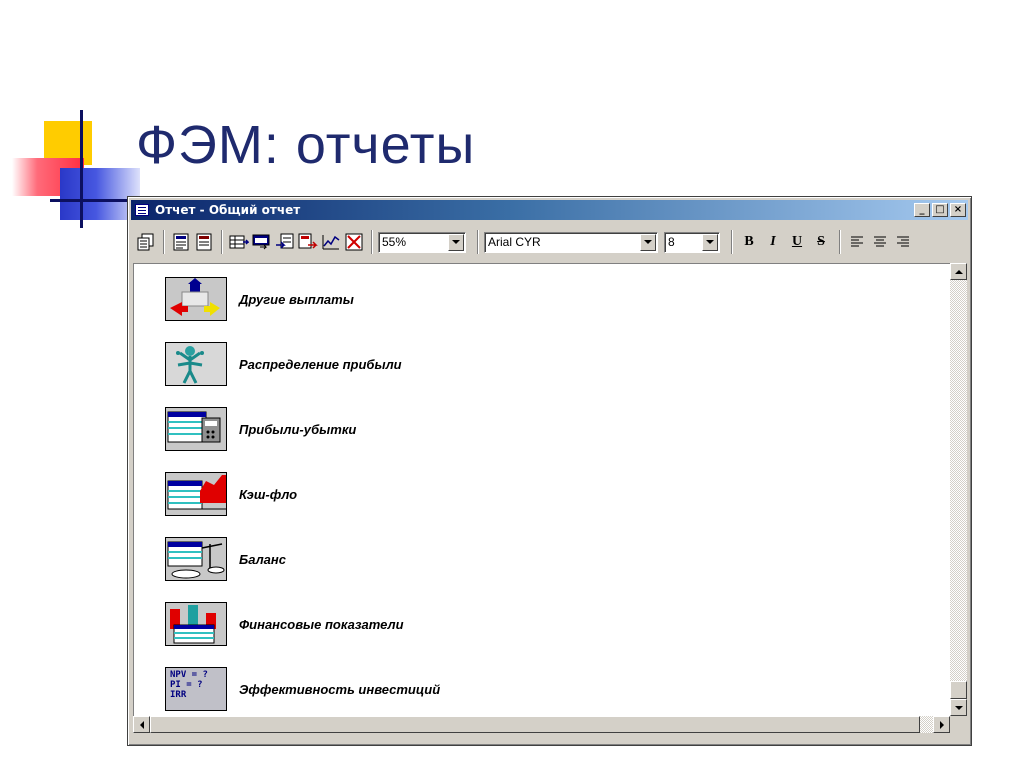 The image size is (1024, 767). I want to click on scroll-up-button, so click(958, 271).